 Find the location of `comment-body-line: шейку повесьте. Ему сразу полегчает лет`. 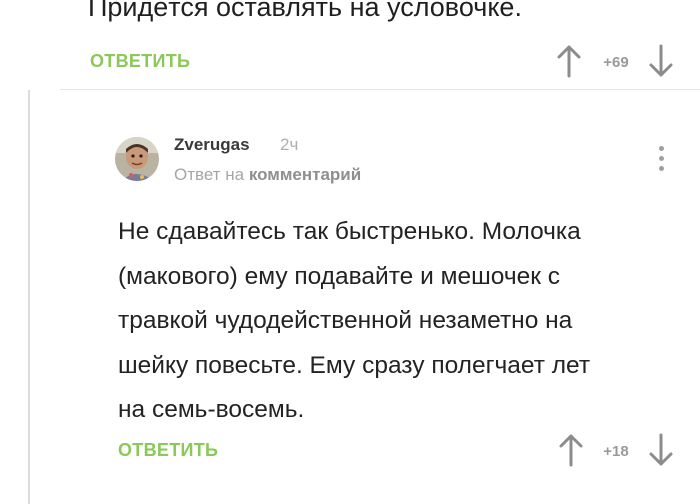

comment-body-line: шейку повесьте. Ему сразу полегчает лет is located at coordinates (354, 365).